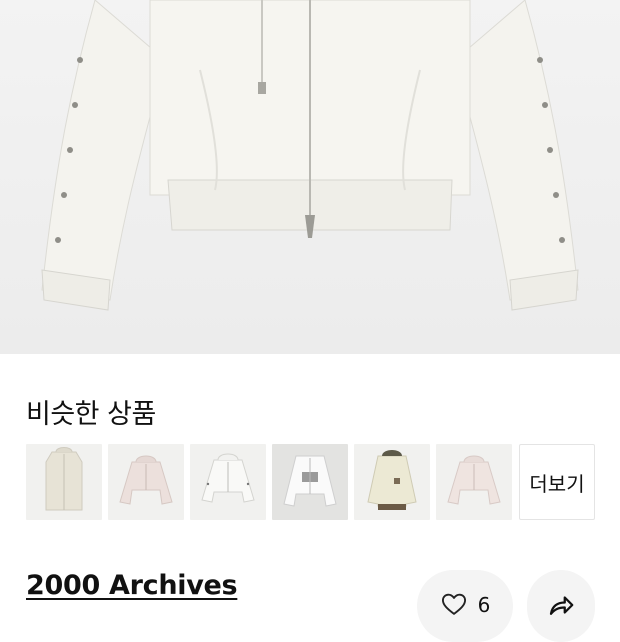  I want to click on share-arrow-icon, so click(561, 607).